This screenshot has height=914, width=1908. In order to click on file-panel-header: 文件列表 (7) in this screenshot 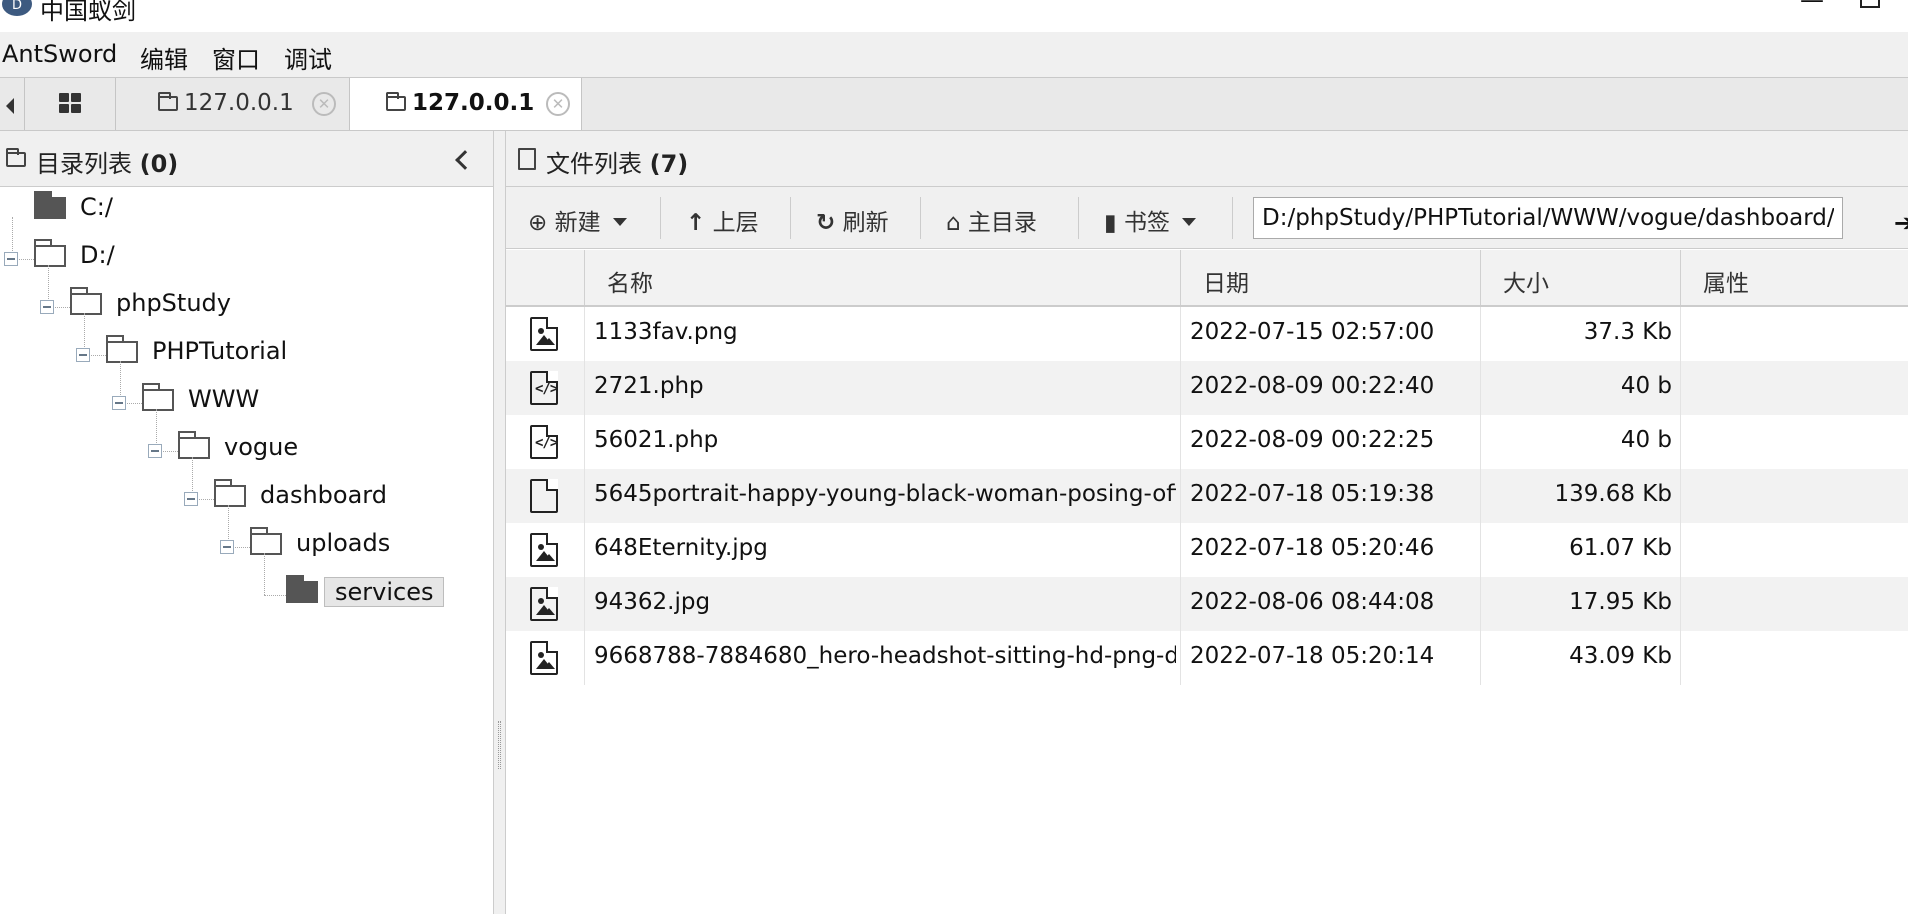, I will do `click(1207, 159)`.